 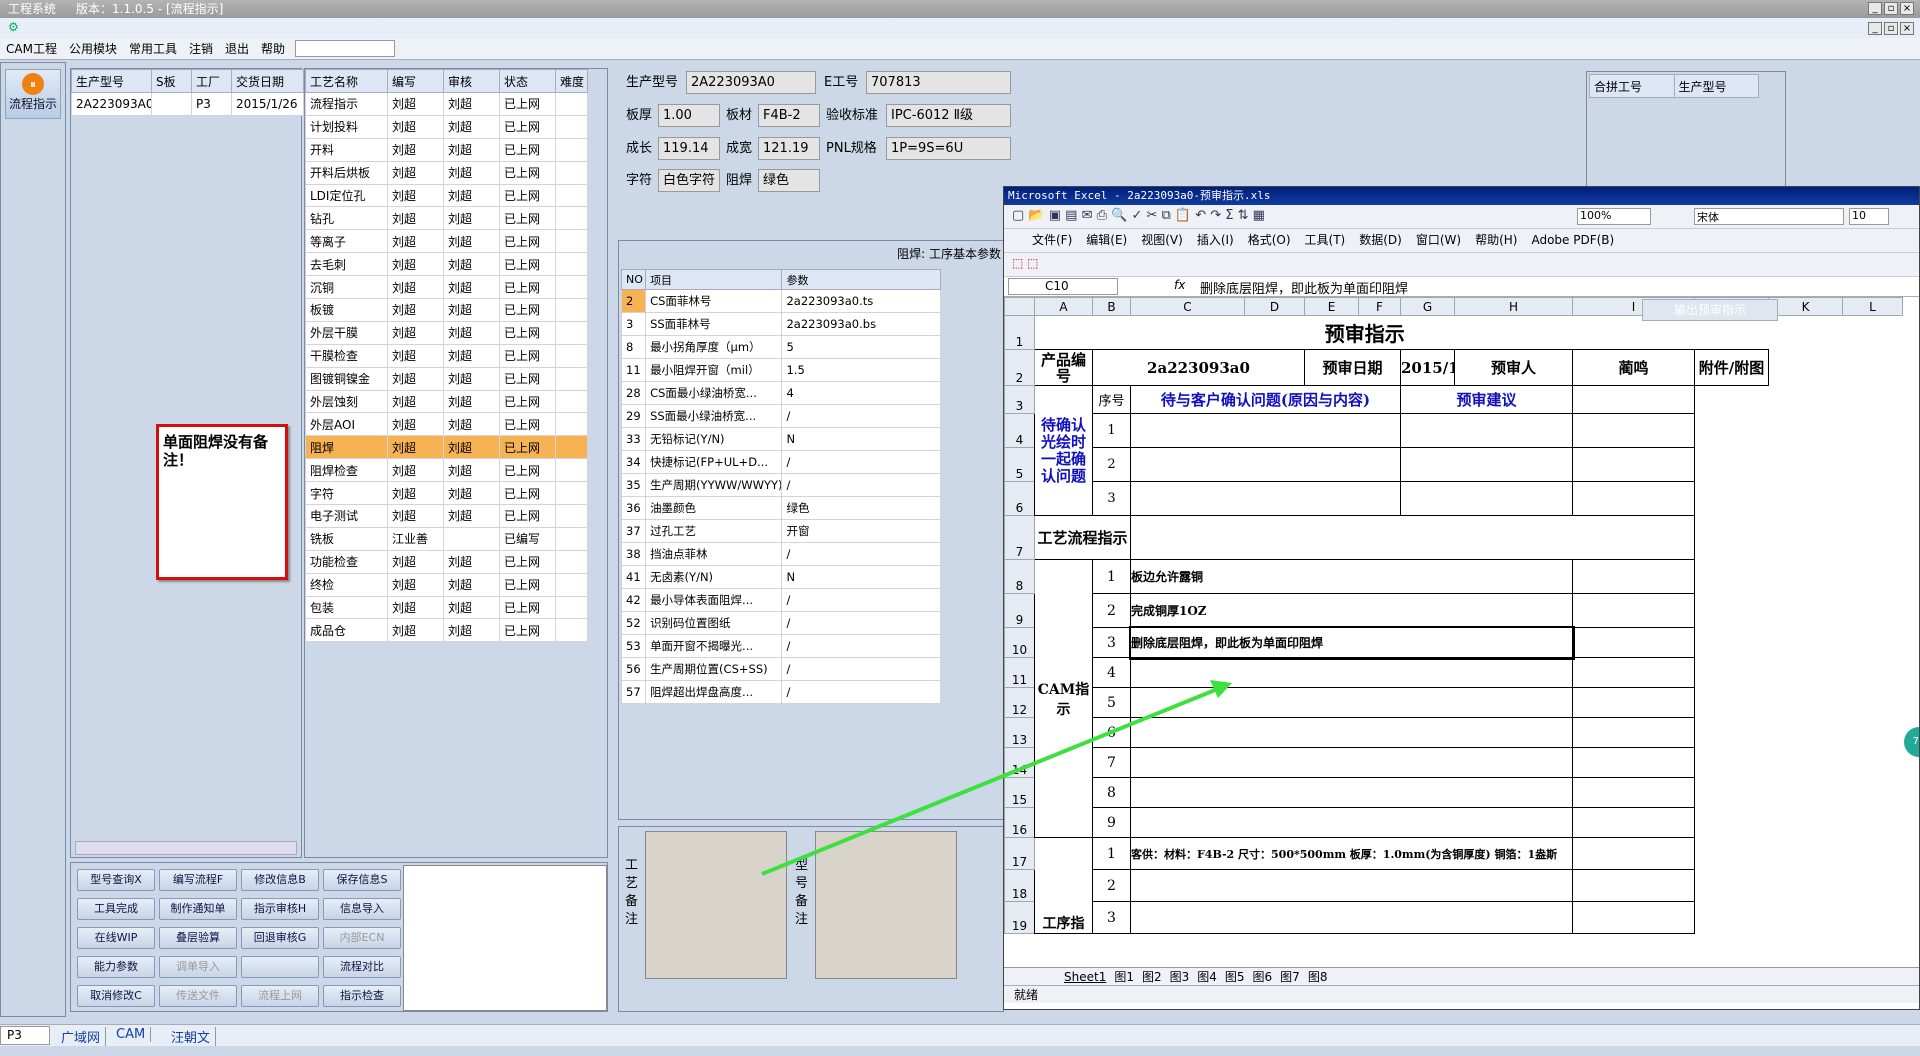 I want to click on status-bar: P3 广域网 CAM 汪朝文, so click(x=960, y=1035).